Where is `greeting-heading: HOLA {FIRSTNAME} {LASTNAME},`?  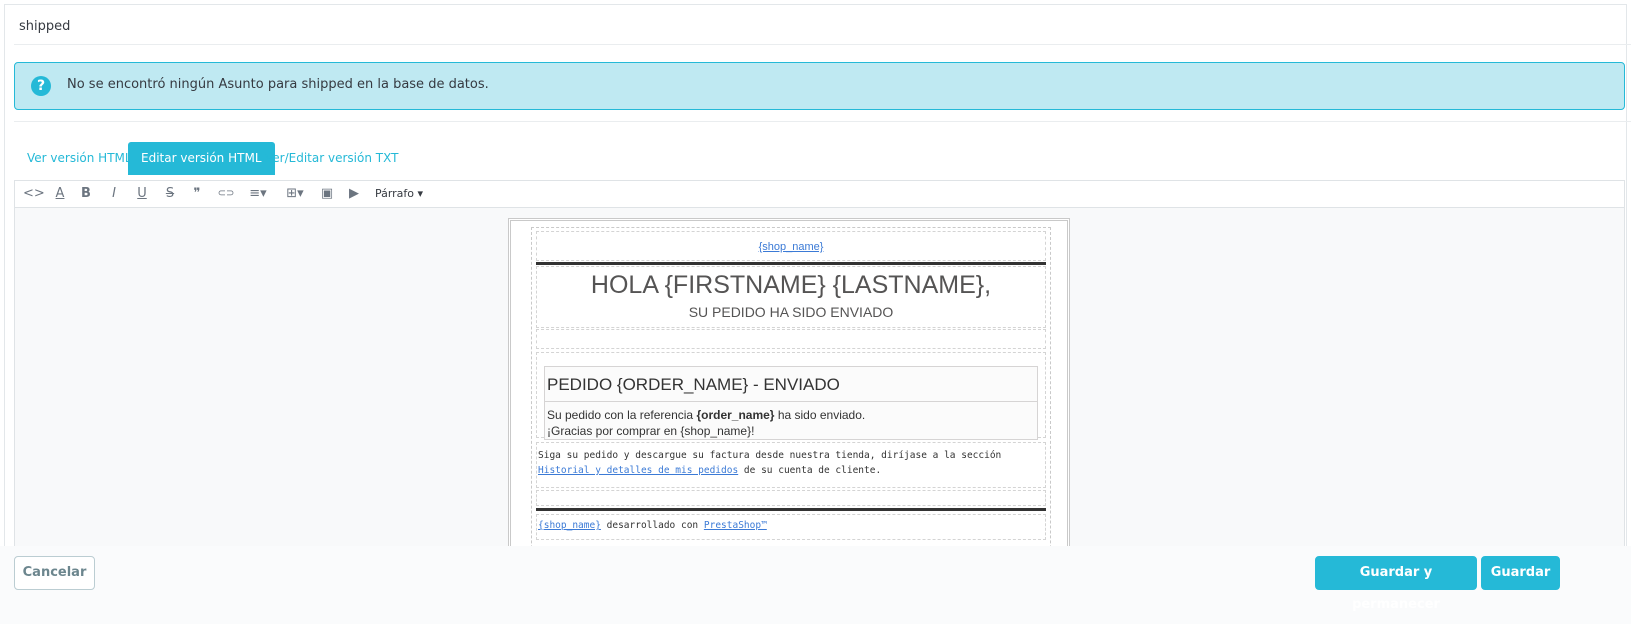 greeting-heading: HOLA {FIRSTNAME} {LASTNAME}, is located at coordinates (791, 285).